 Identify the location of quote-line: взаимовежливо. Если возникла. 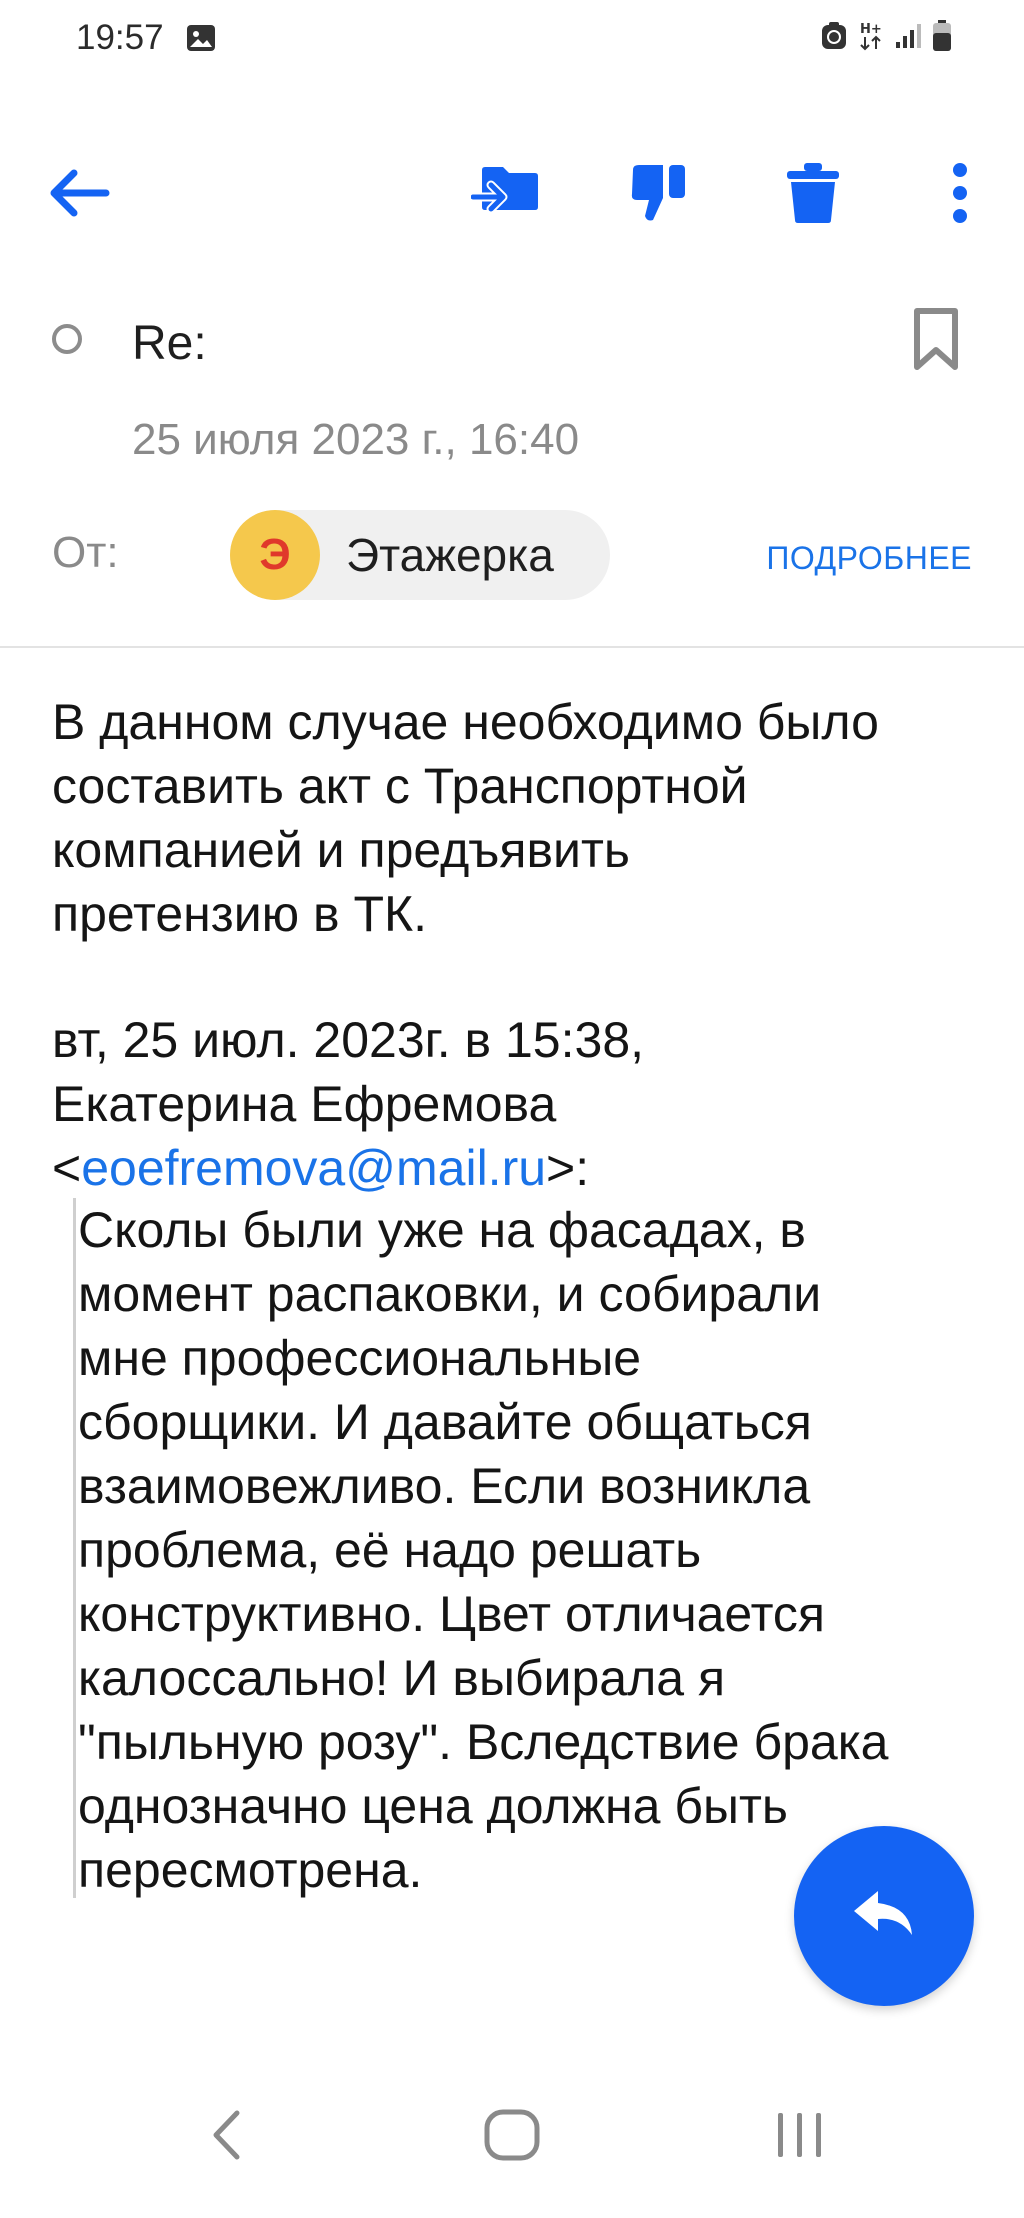
(444, 1486).